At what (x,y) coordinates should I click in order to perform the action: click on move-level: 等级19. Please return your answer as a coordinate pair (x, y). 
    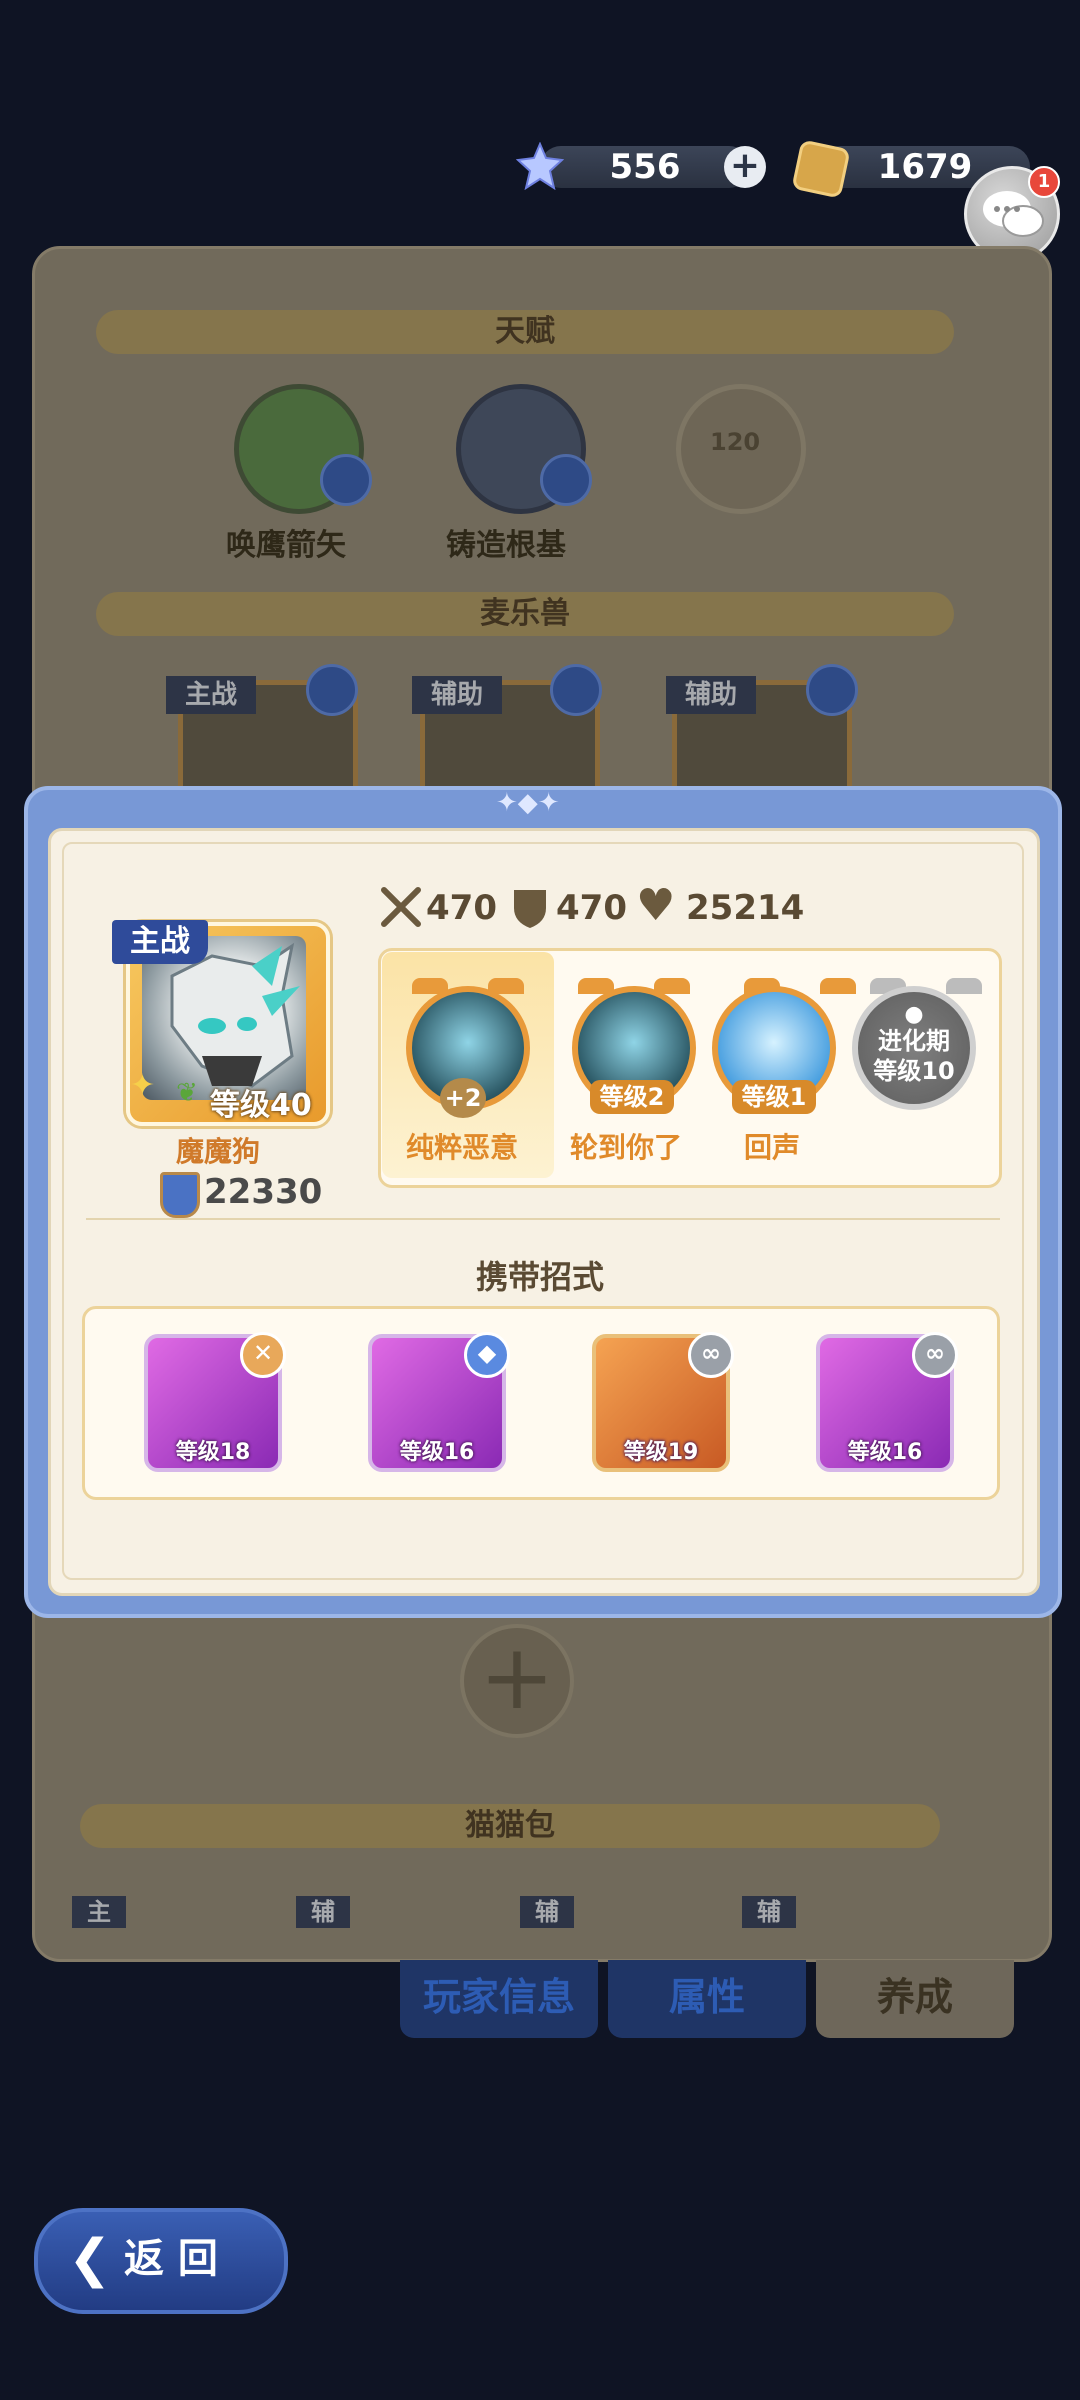
    Looking at the image, I should click on (661, 1452).